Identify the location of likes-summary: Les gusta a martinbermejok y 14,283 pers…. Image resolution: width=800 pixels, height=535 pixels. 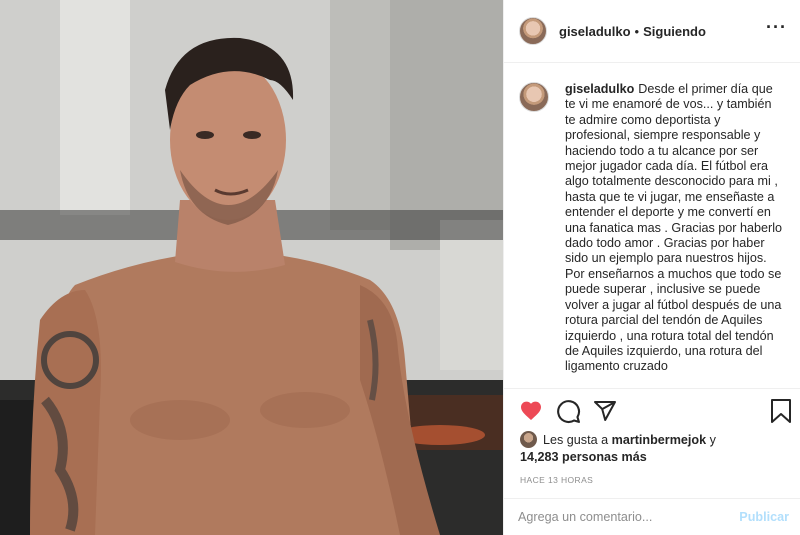
(655, 448).